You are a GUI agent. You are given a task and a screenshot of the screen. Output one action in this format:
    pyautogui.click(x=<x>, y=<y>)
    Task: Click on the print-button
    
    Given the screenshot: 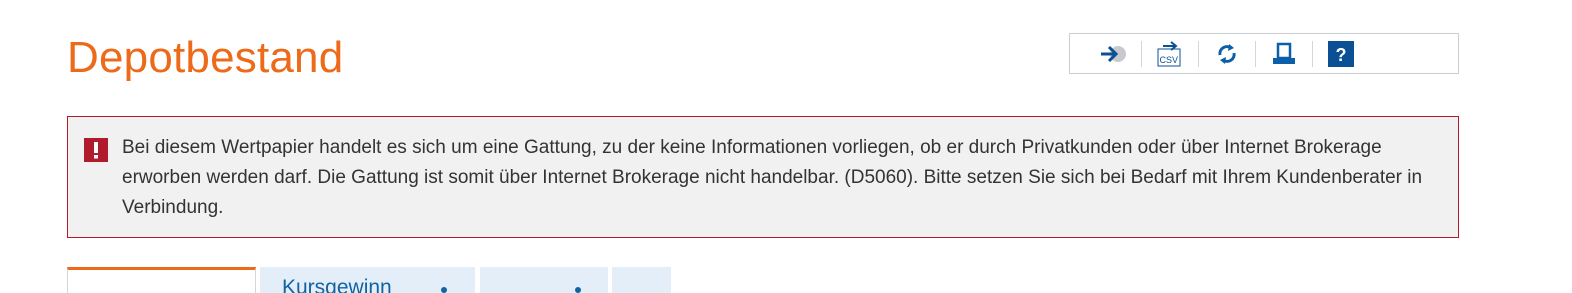 What is the action you would take?
    pyautogui.click(x=1284, y=54)
    